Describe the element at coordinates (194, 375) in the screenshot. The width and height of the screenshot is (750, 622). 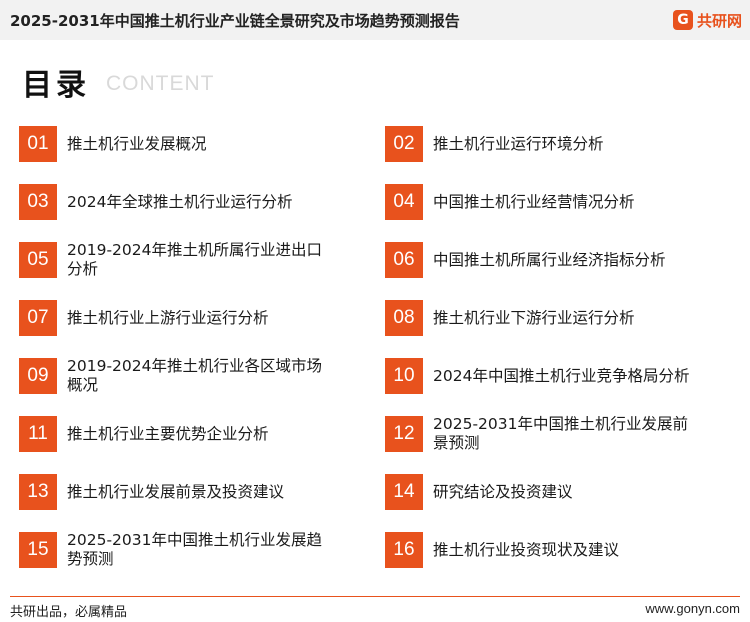
I see `toc-item-label: 2019-2024年推土机行业各区域市场概况` at that location.